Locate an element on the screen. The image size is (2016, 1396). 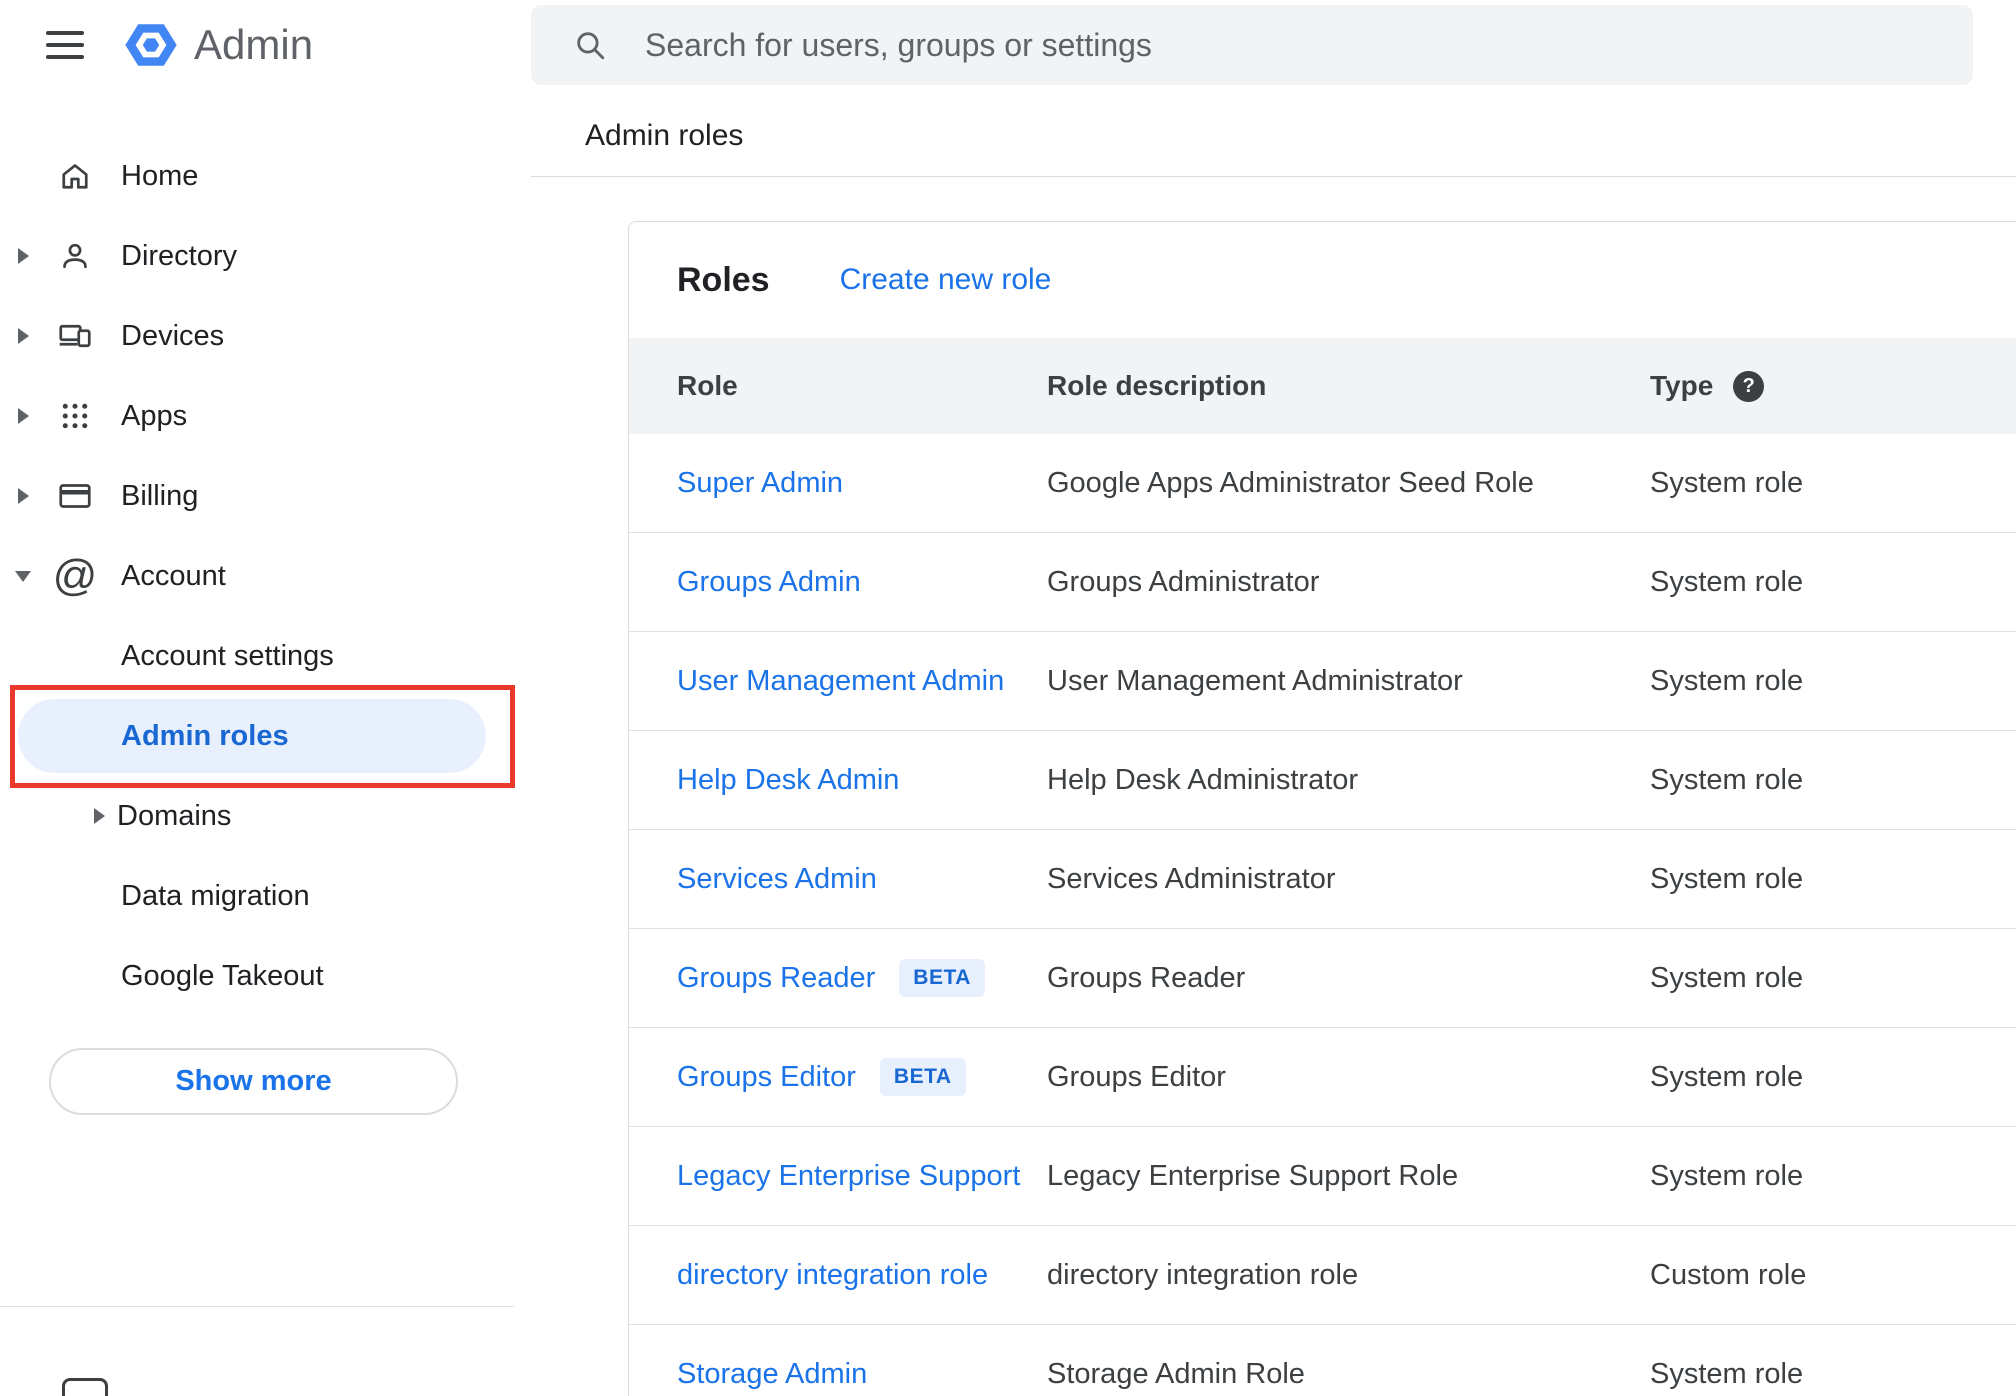
at-sign-icon: @ is located at coordinates (75, 575).